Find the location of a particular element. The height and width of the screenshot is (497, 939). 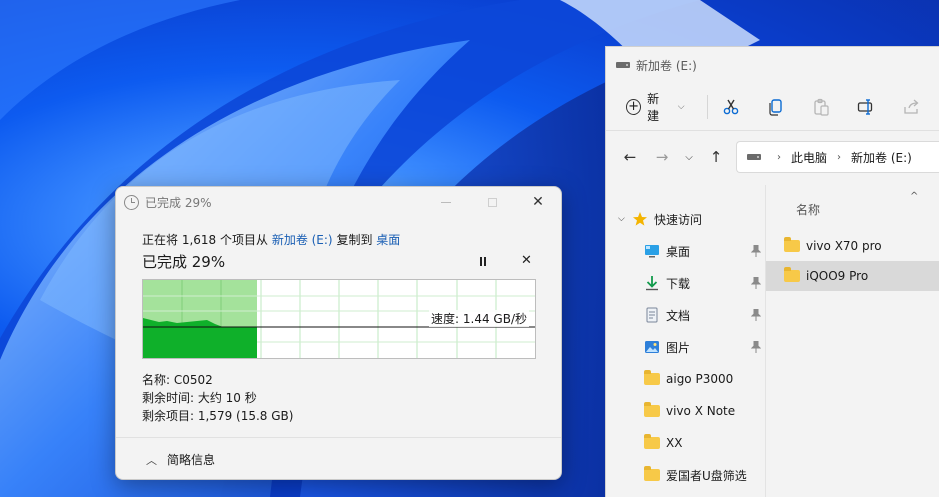

nav-item-label: 桌面 is located at coordinates (678, 251).